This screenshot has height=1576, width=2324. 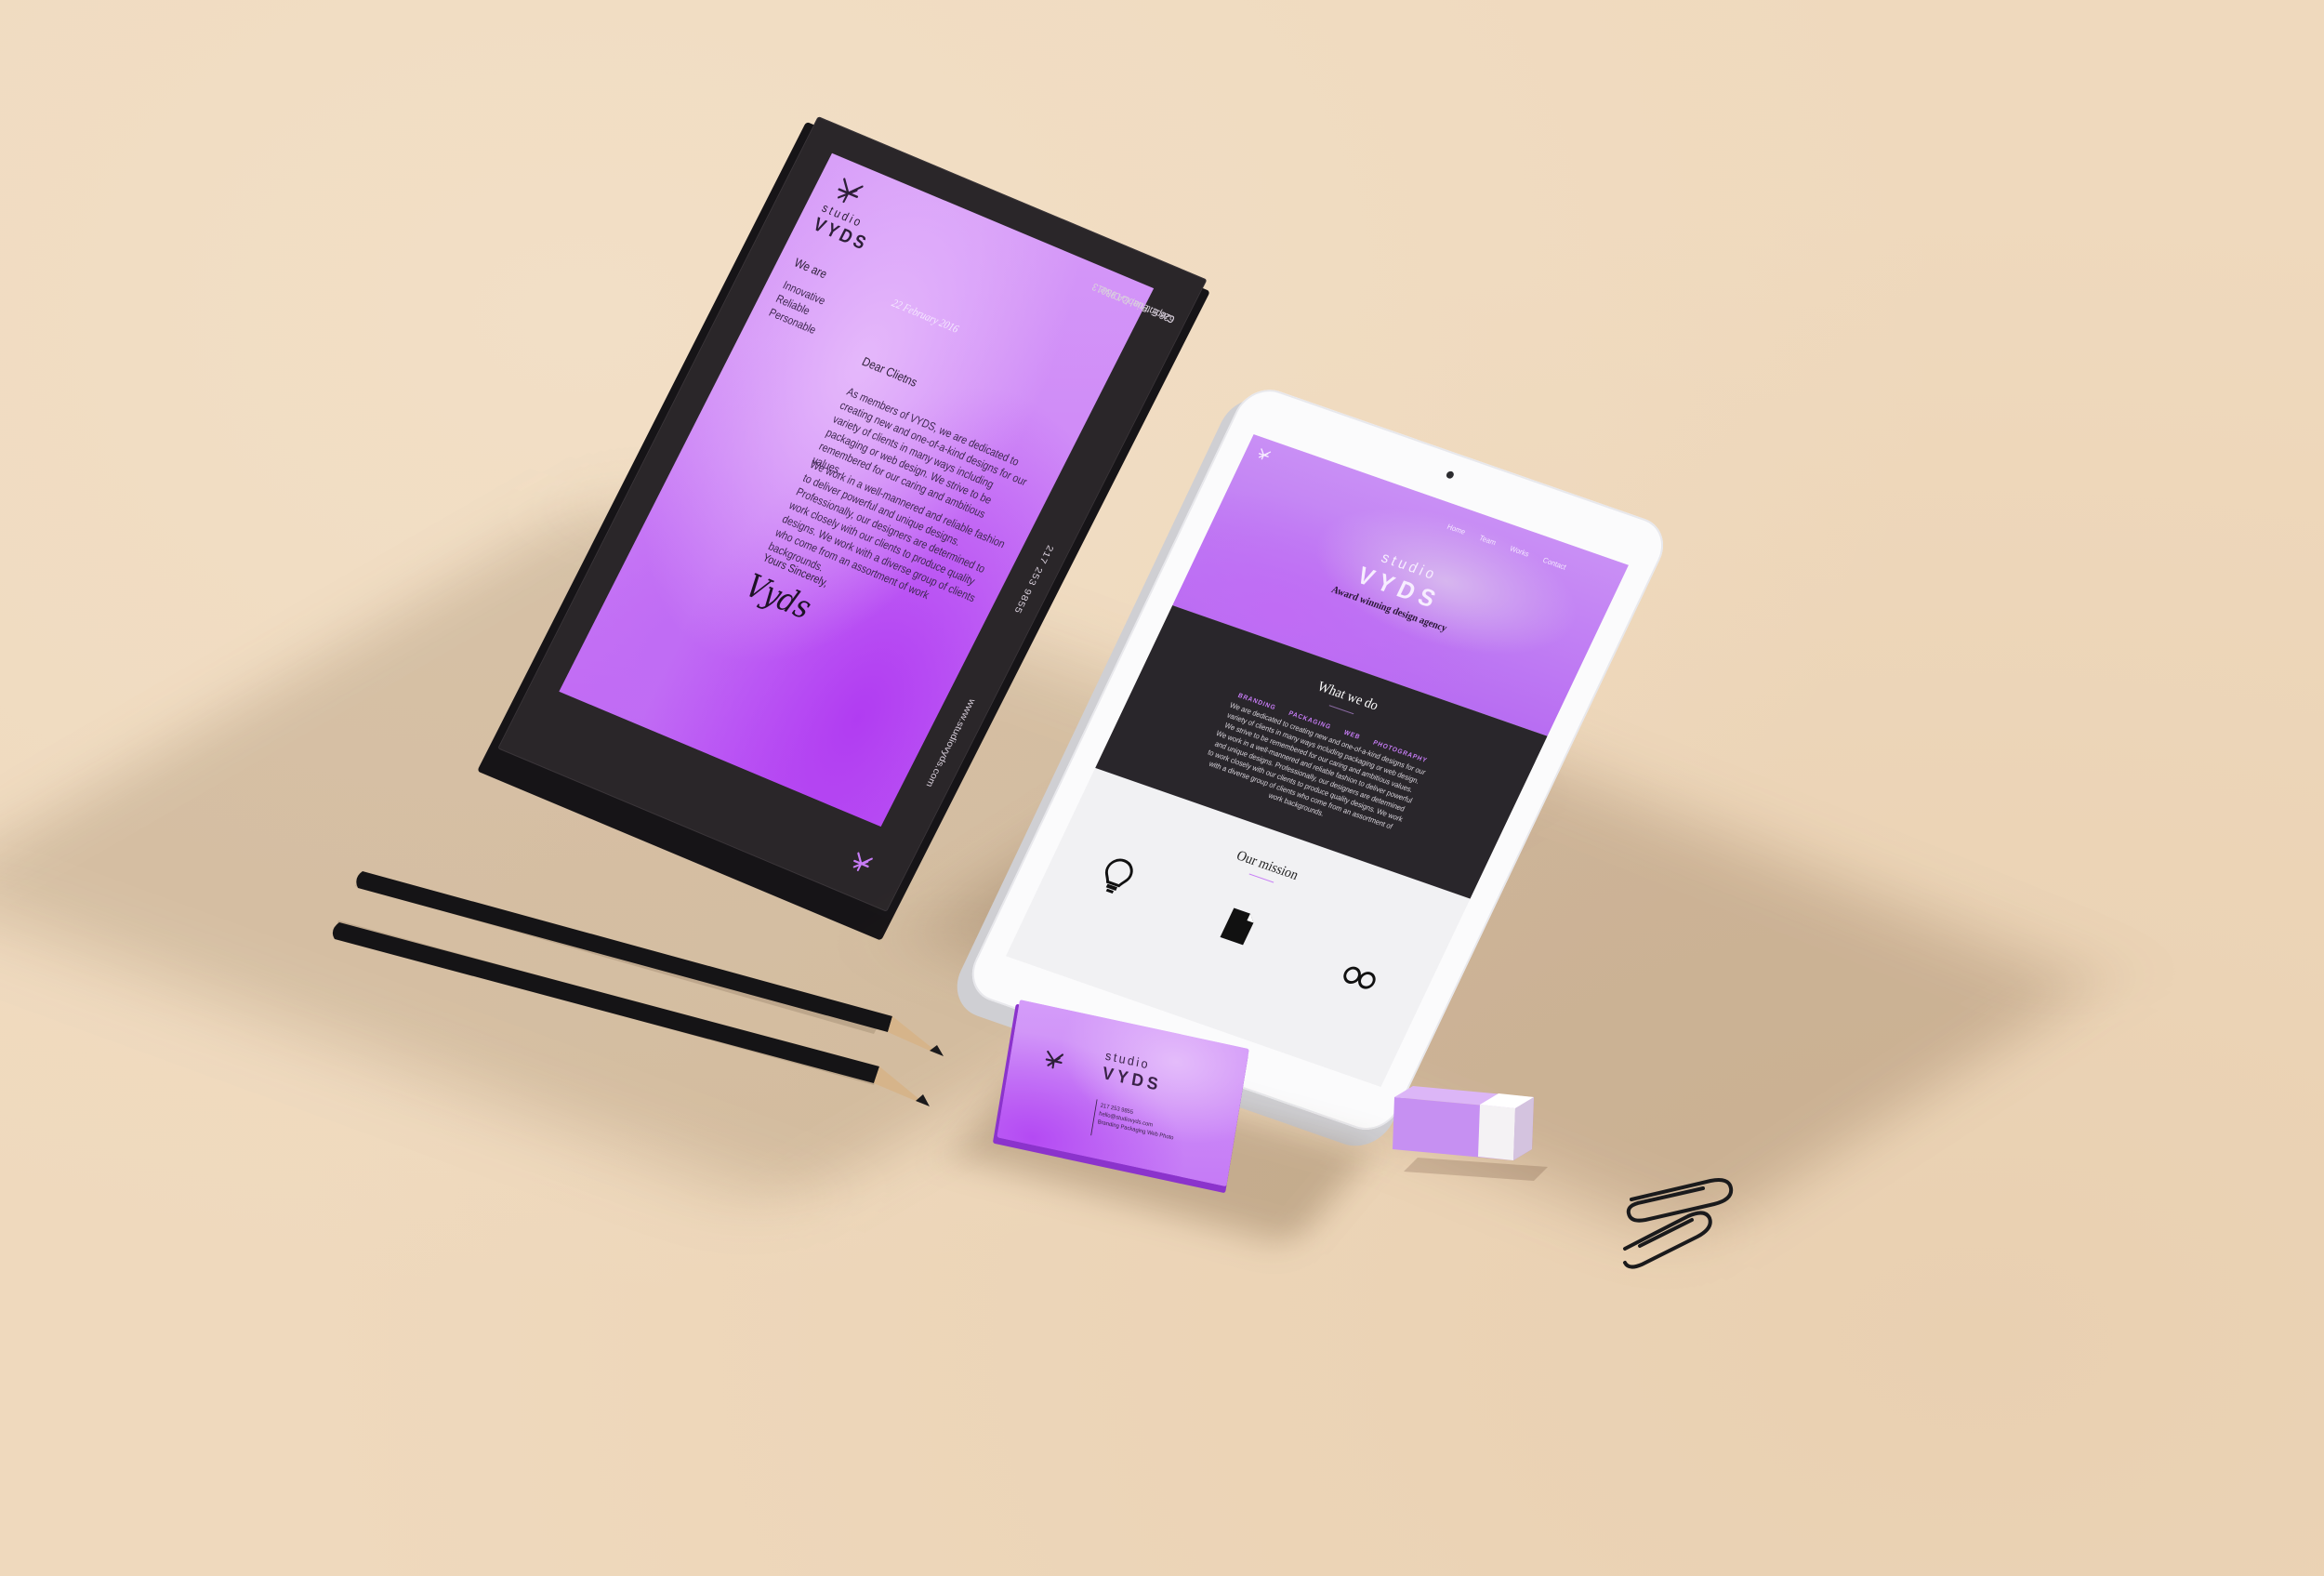 What do you see at coordinates (1094, 1117) in the screenshot?
I see `card-divider` at bounding box center [1094, 1117].